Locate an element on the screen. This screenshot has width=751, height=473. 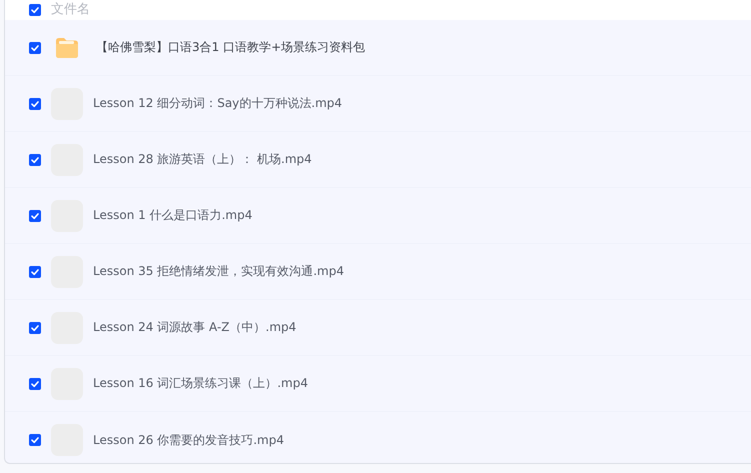
file-name: Lesson 16 词汇场景练习课（上）.mp4 is located at coordinates (200, 383).